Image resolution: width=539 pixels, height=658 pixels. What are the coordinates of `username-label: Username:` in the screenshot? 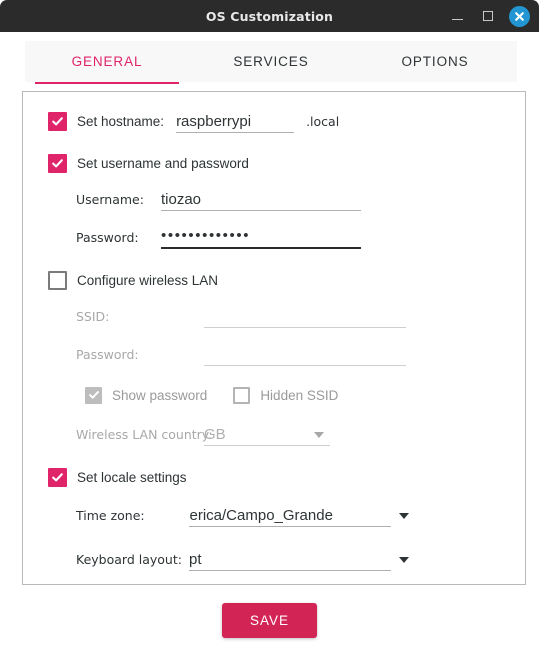 It's located at (110, 199).